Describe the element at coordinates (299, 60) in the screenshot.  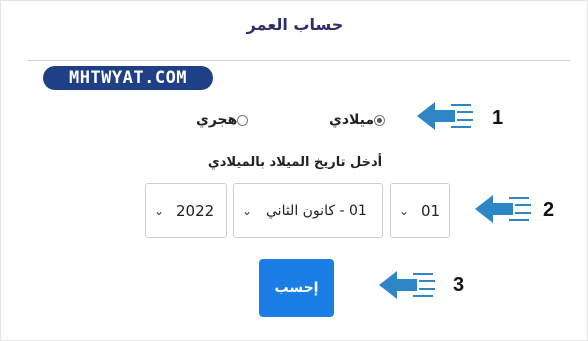
I see `divider` at that location.